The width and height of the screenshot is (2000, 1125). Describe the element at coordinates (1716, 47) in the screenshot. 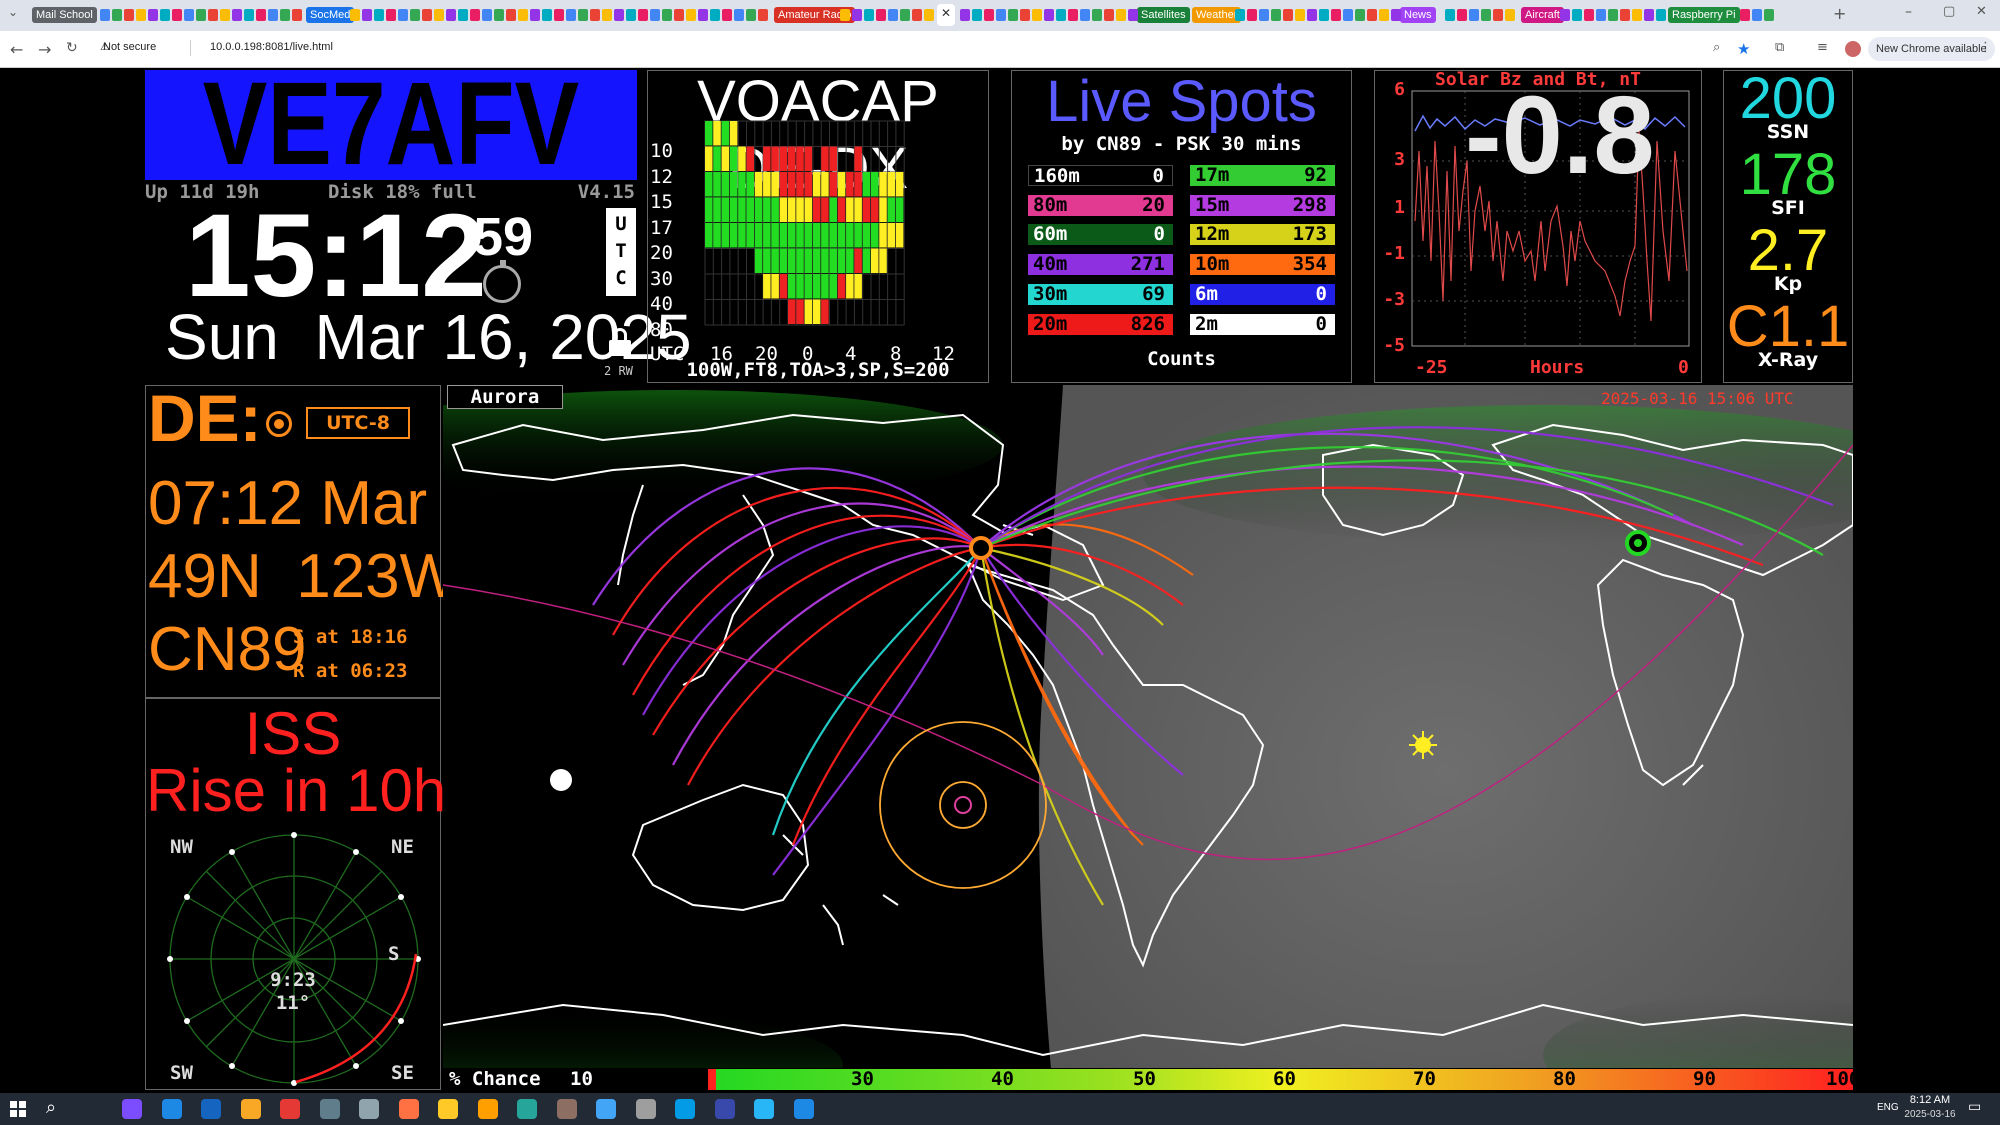

I see `zoom-icon: ⌕` at that location.